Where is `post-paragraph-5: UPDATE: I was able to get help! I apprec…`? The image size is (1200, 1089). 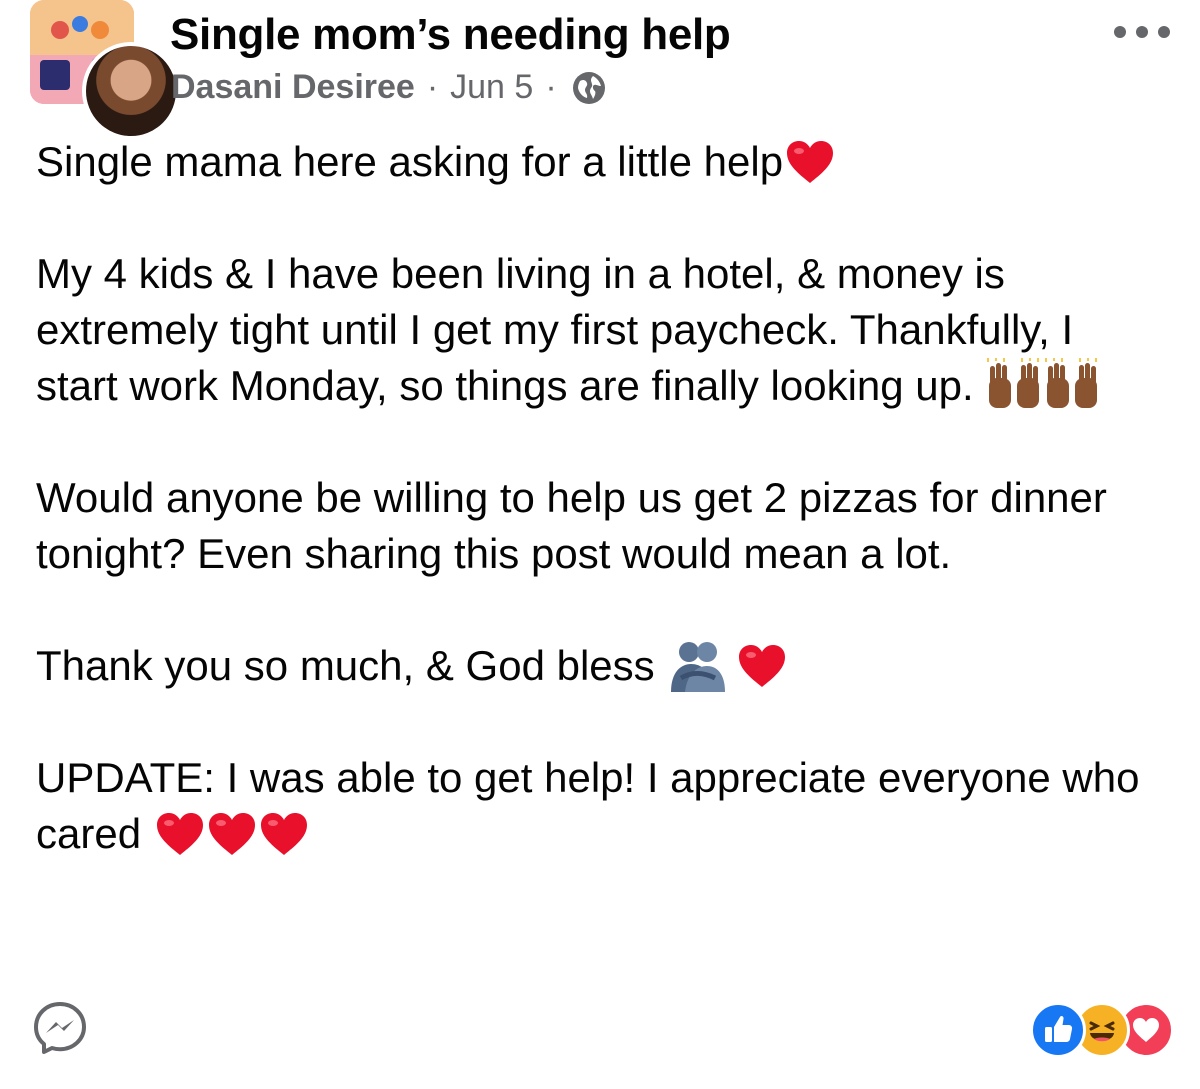
post-paragraph-5: UPDATE: I was able to get help! I apprec… is located at coordinates (601, 806).